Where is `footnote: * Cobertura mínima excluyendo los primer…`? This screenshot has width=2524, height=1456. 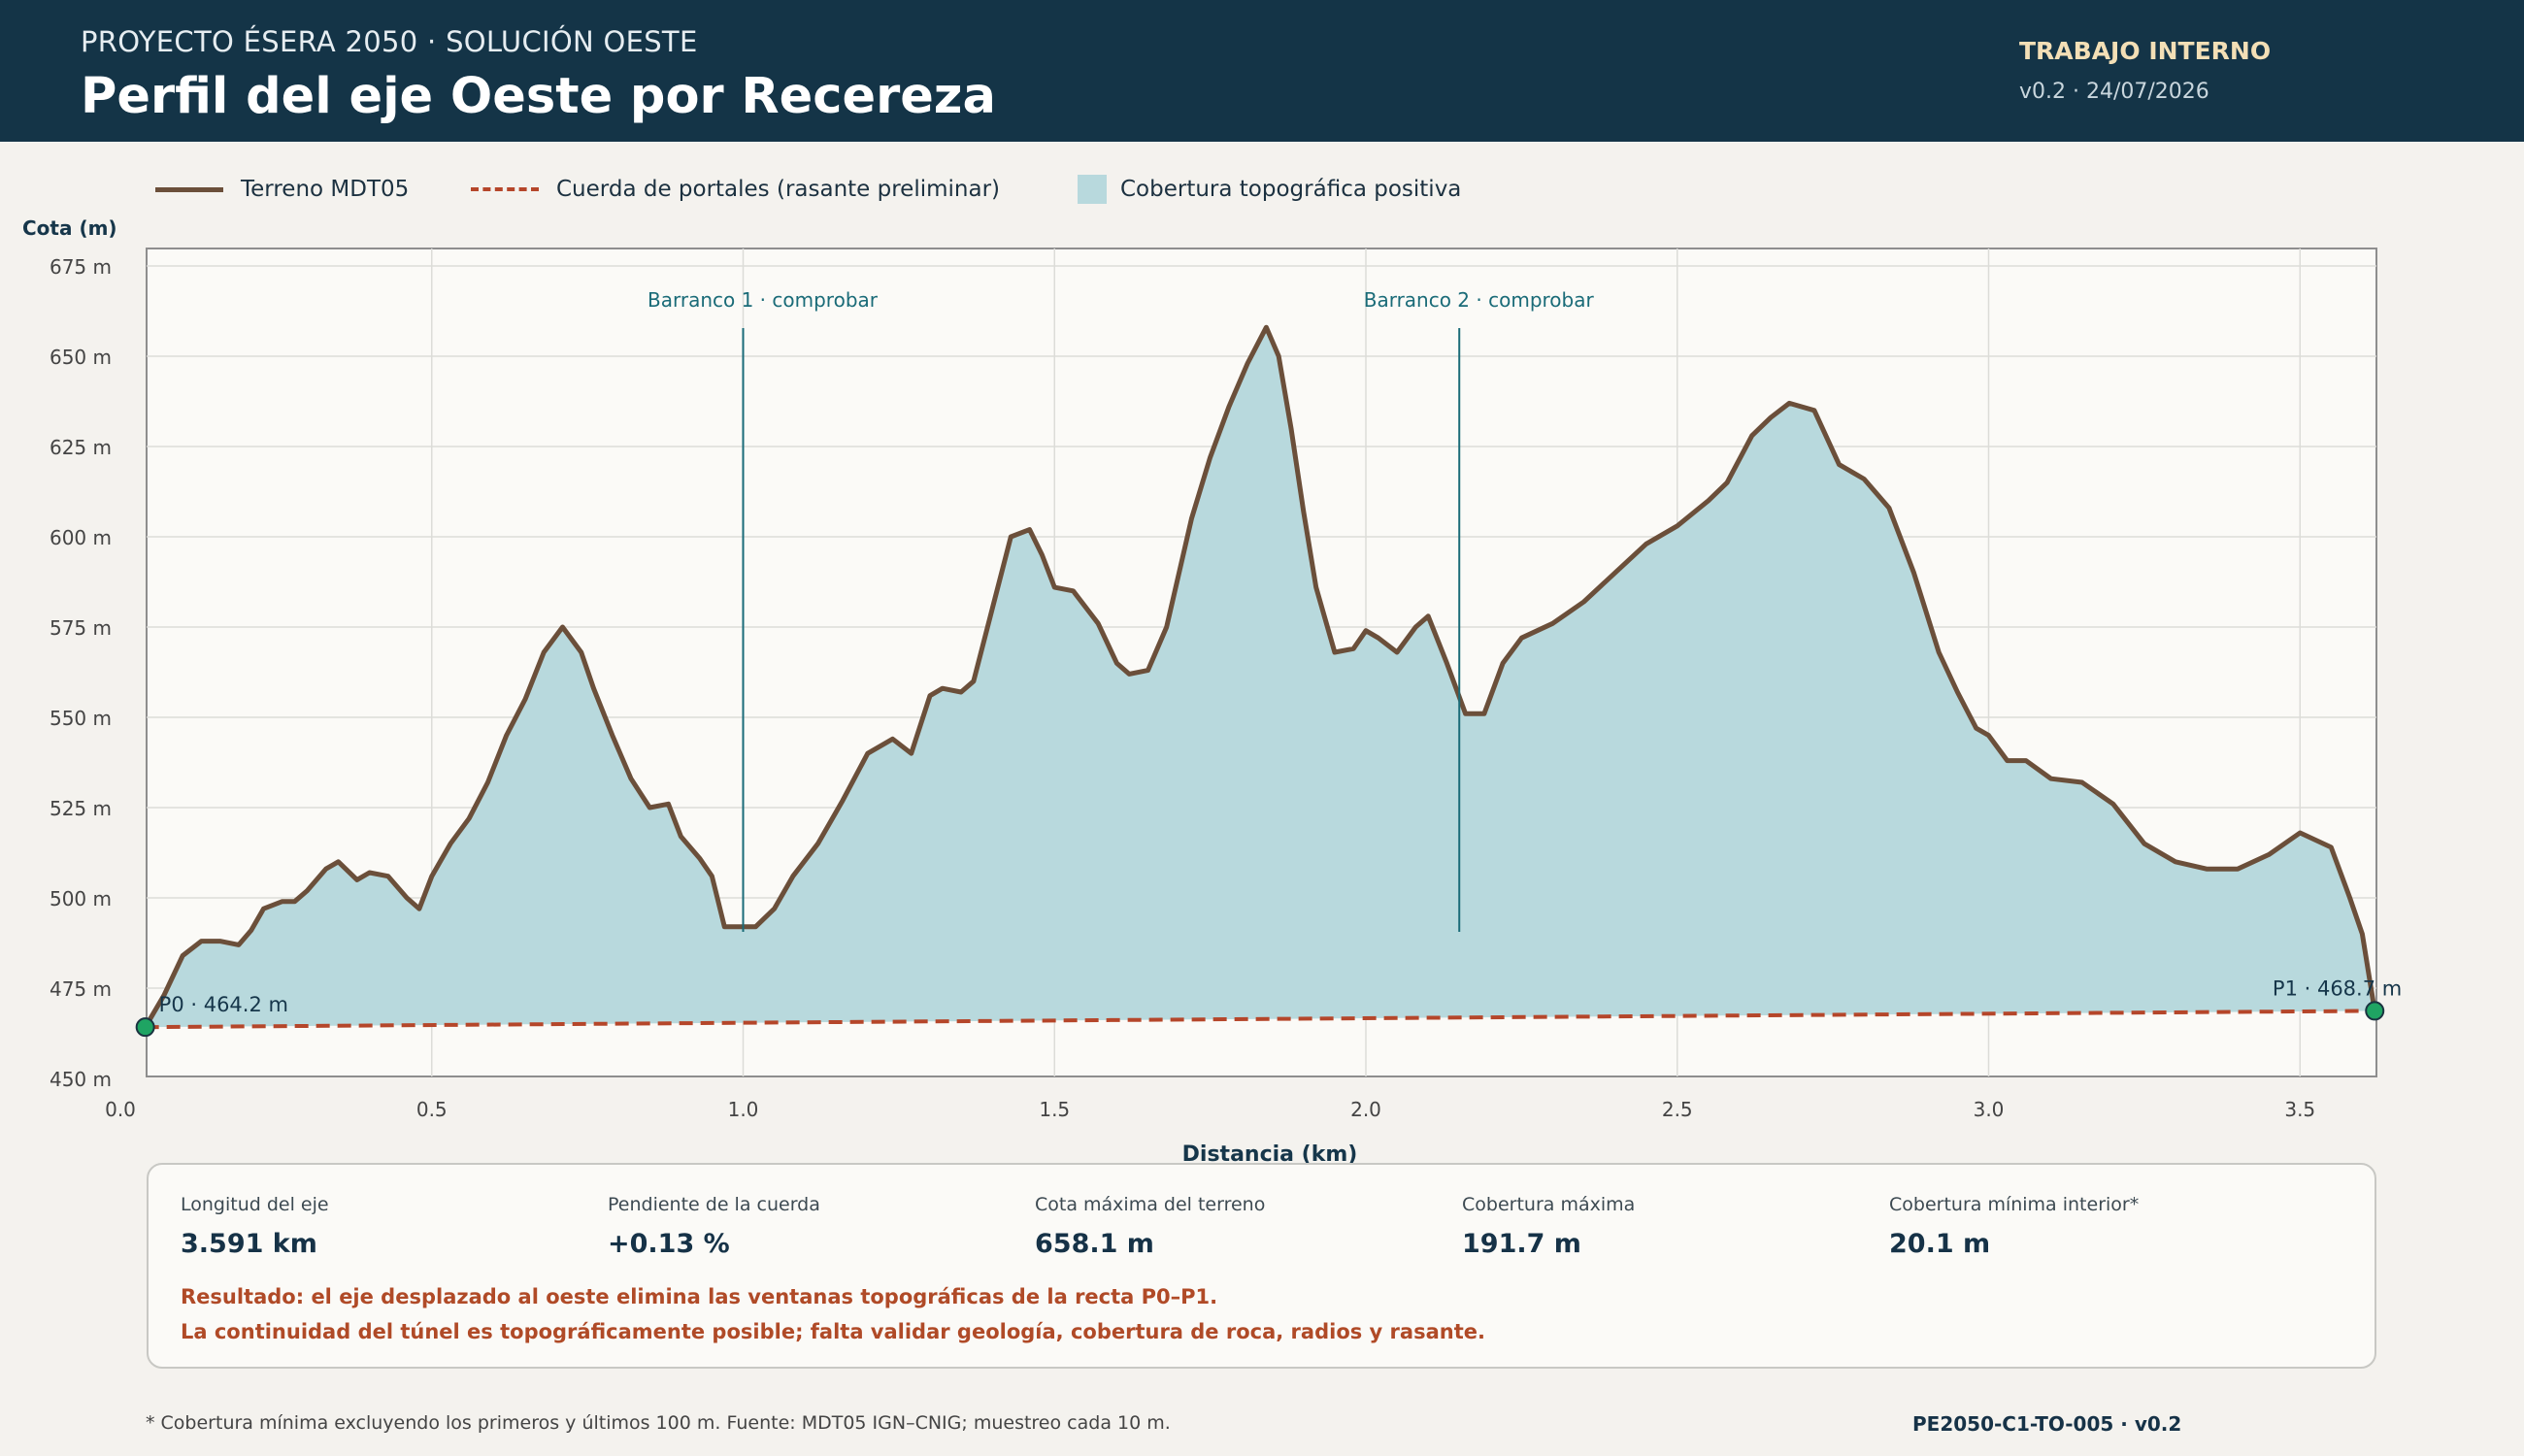
footnote: * Cobertura mínima excluyendo los primer… is located at coordinates (658, 1423).